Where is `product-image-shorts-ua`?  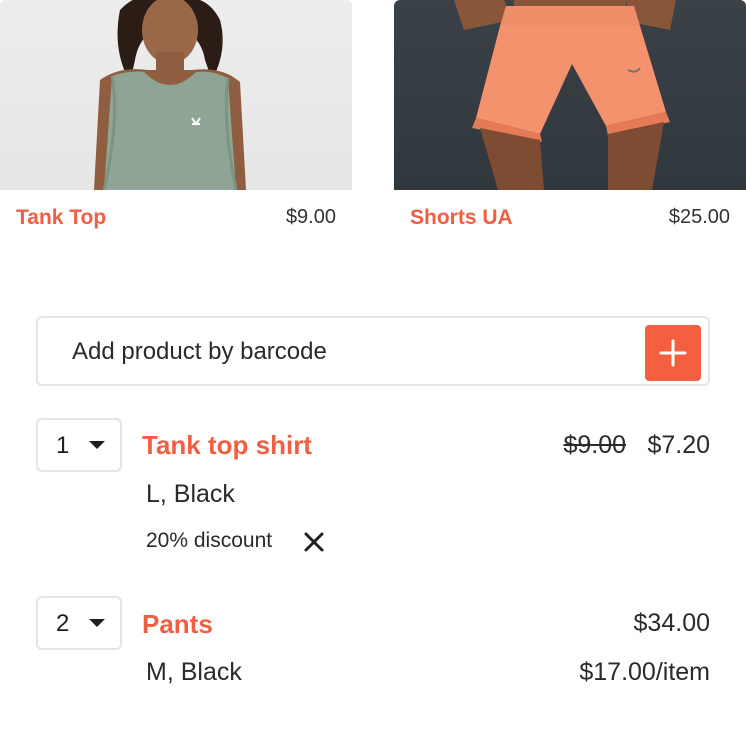
product-image-shorts-ua is located at coordinates (570, 95).